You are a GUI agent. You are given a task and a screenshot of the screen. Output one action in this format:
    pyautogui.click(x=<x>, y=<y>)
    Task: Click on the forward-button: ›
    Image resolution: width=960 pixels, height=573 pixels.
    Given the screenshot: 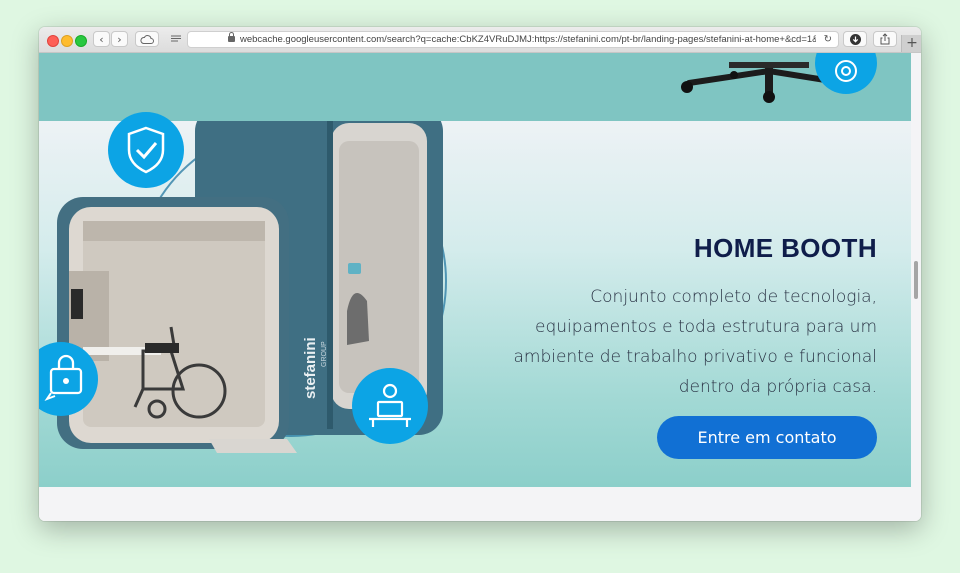 What is the action you would take?
    pyautogui.click(x=119, y=39)
    